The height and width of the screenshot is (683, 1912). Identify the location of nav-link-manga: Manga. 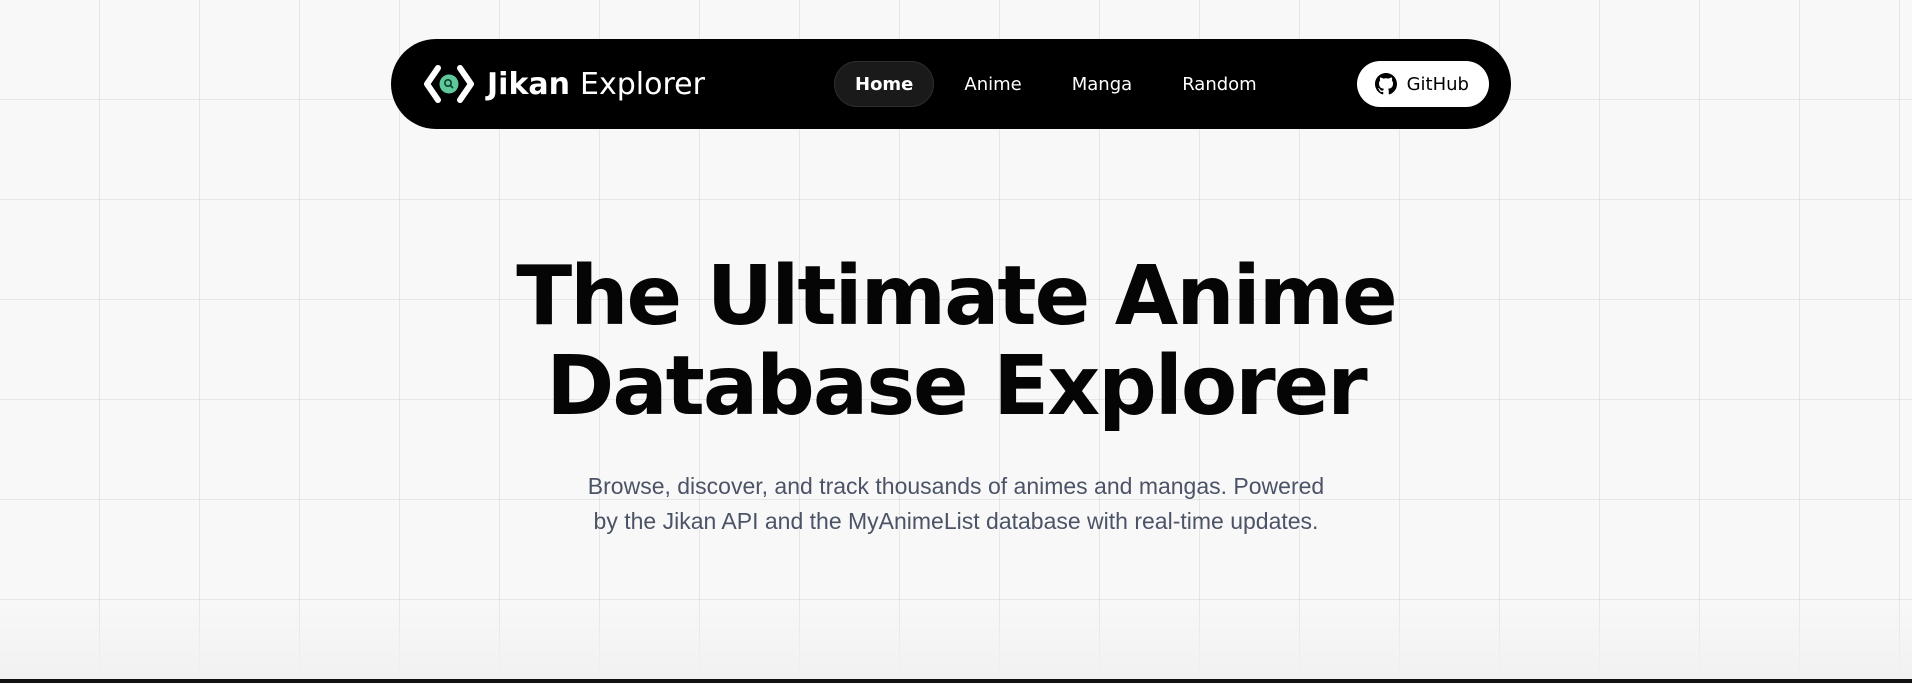
(1102, 84).